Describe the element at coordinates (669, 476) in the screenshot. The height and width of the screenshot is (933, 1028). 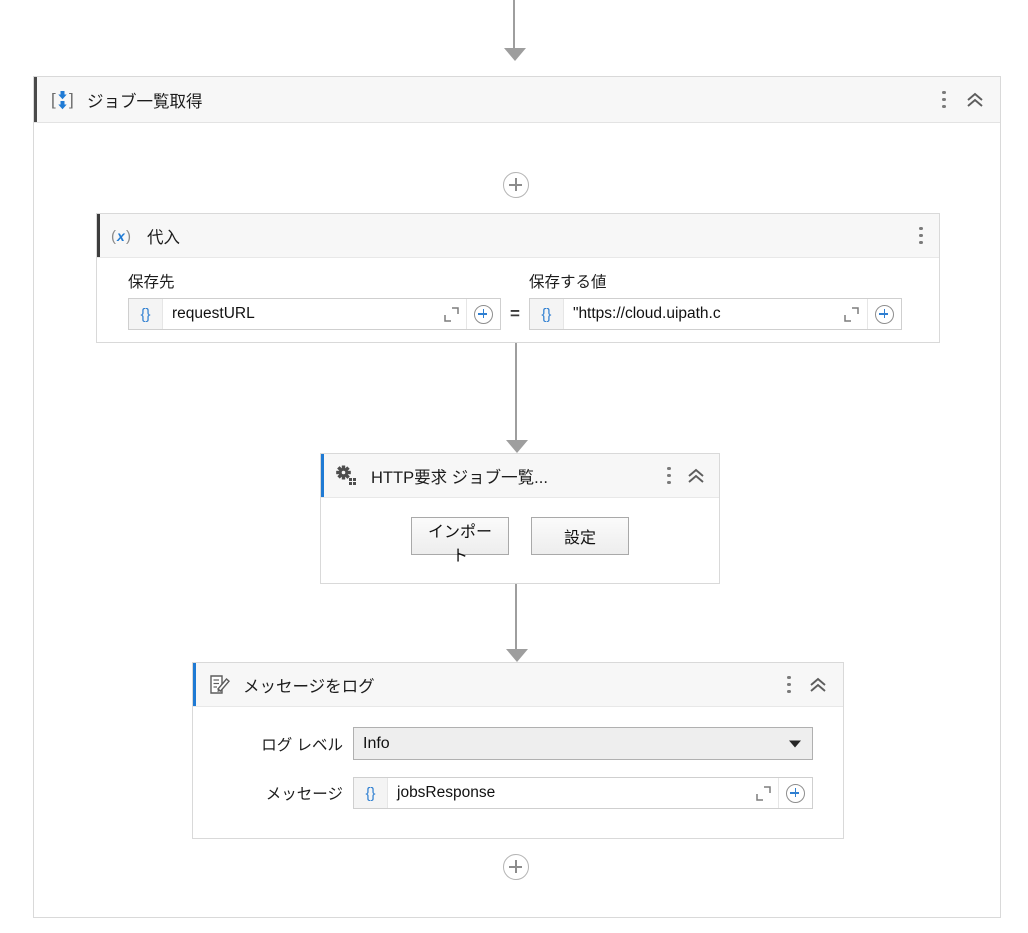
I see `http-request-kebab-menu-icon` at that location.